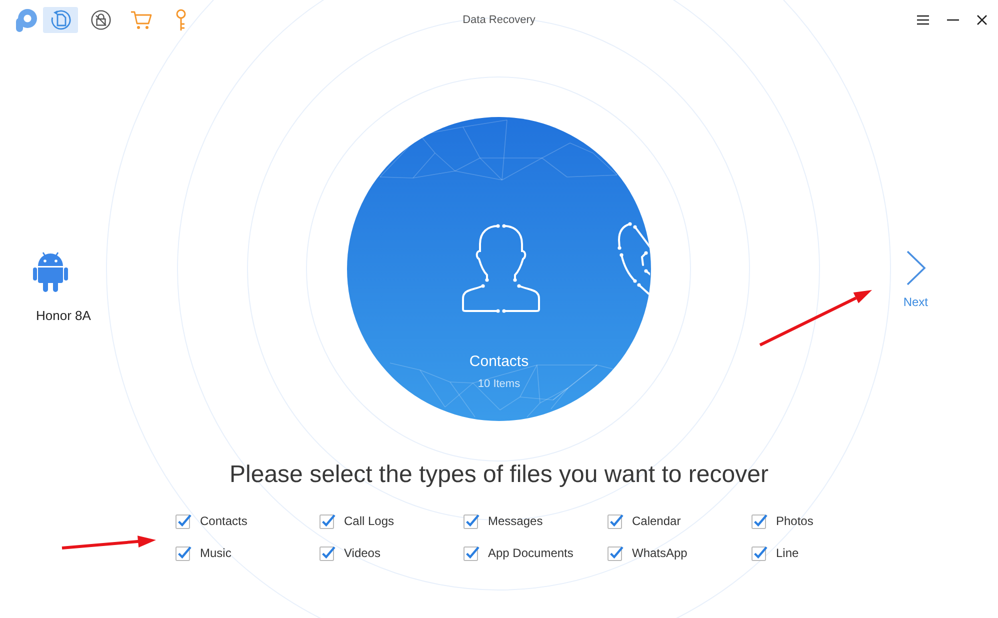 This screenshot has height=618, width=998. Describe the element at coordinates (499, 362) in the screenshot. I see `category-title: Contacts` at that location.